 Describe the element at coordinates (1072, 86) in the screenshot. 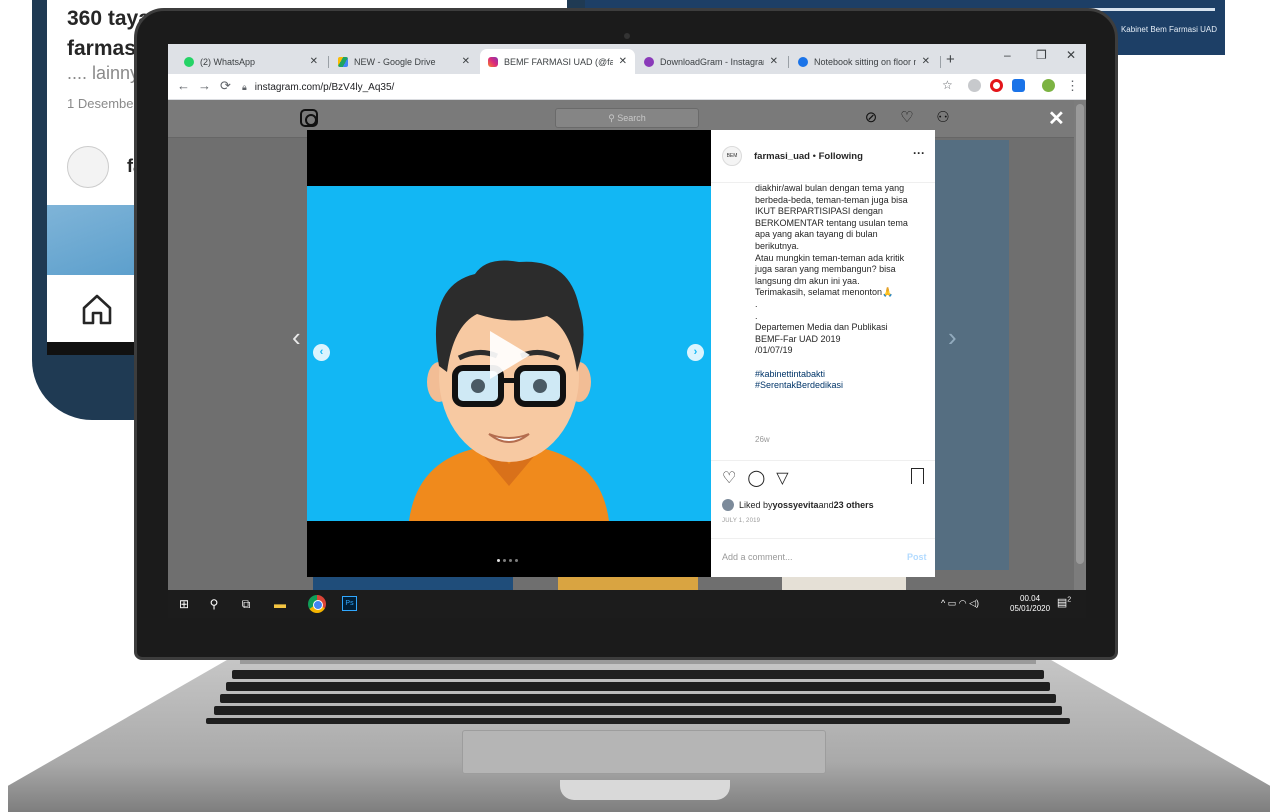

I see `menu-dots-icon: ⋮` at that location.